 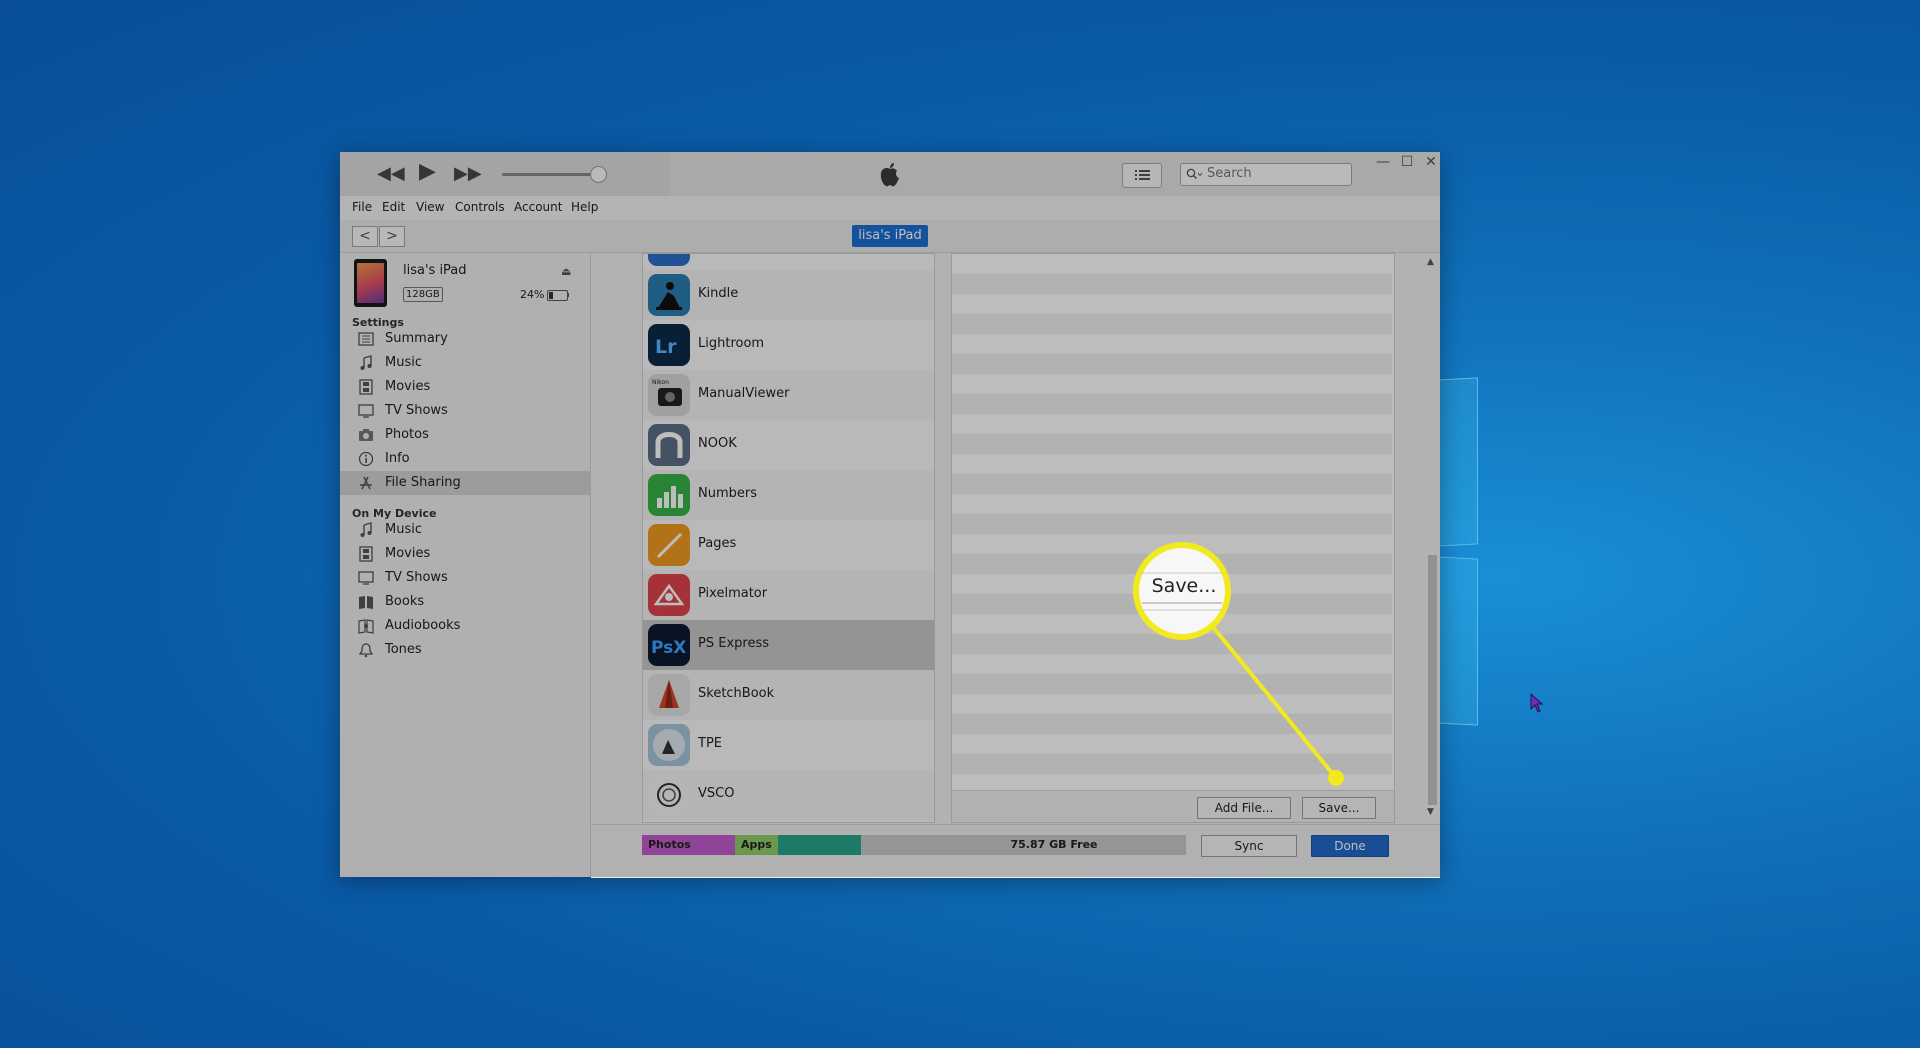 I want to click on app-label: VSCO, so click(x=716, y=793).